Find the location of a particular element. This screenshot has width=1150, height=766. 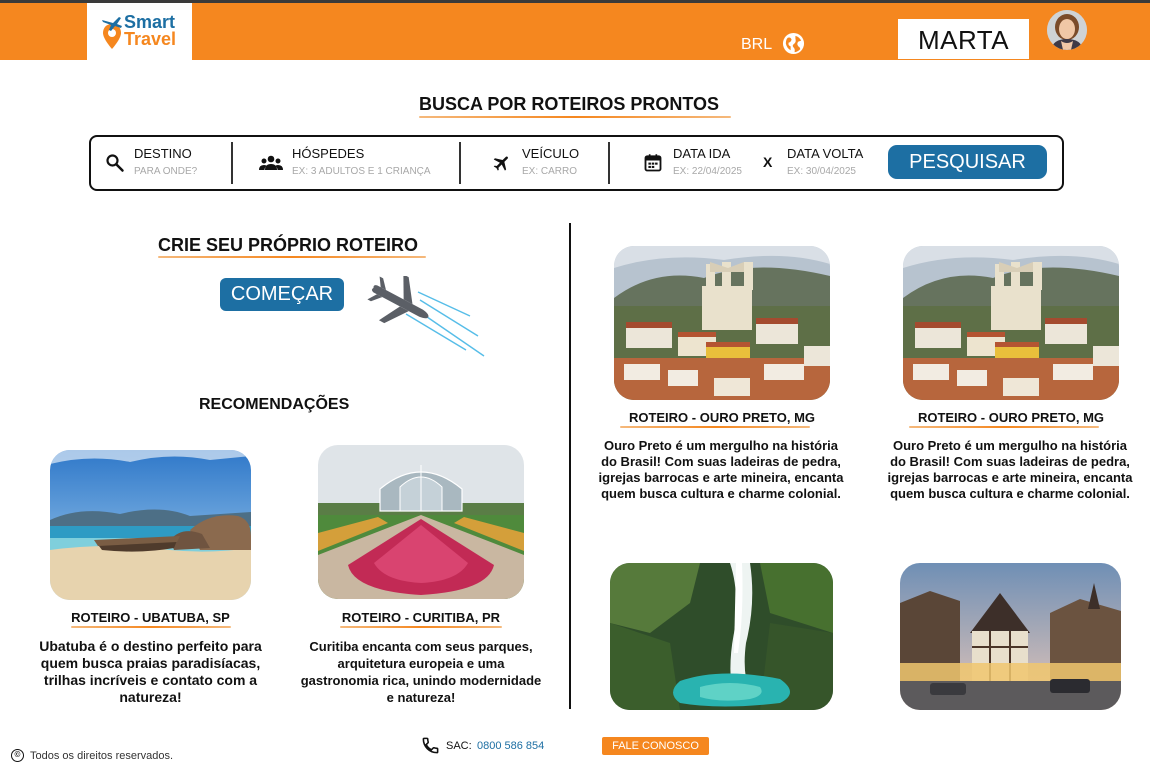

logo-text-travel: Travel is located at coordinates (150, 39).